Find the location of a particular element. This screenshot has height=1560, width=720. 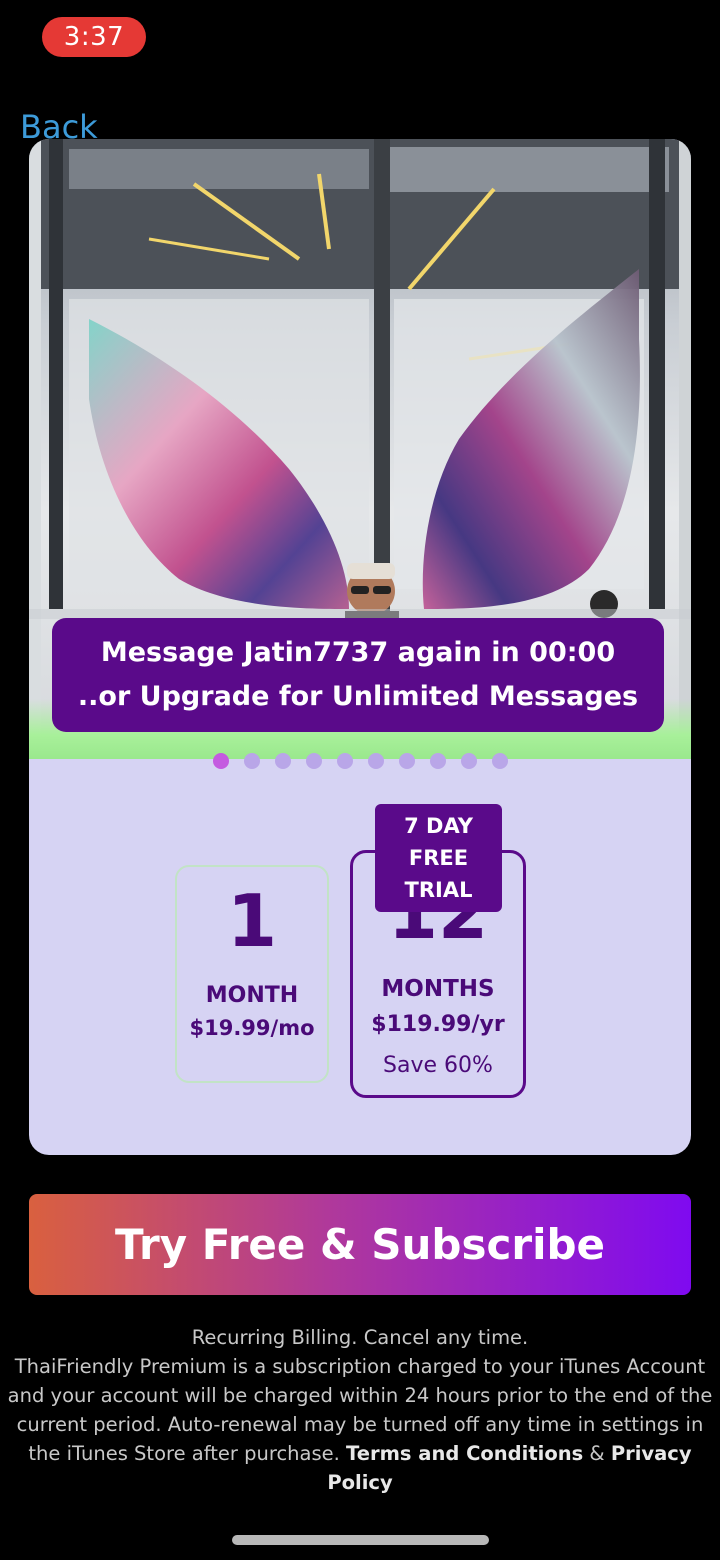

banner-line-1: Message Jatin7737 again in 00:00 is located at coordinates (358, 652).